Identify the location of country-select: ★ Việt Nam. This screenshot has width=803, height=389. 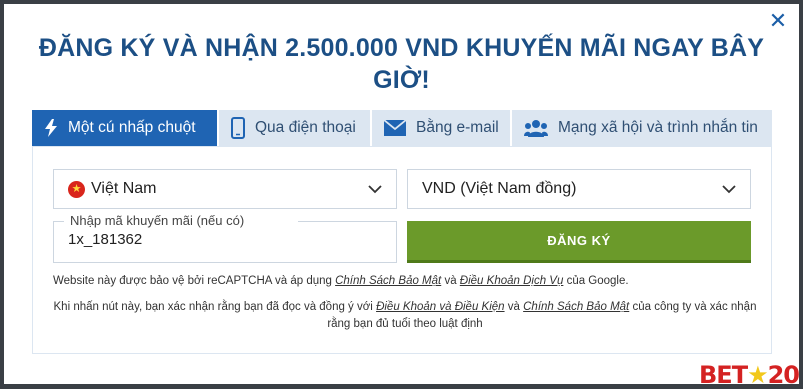
(225, 189).